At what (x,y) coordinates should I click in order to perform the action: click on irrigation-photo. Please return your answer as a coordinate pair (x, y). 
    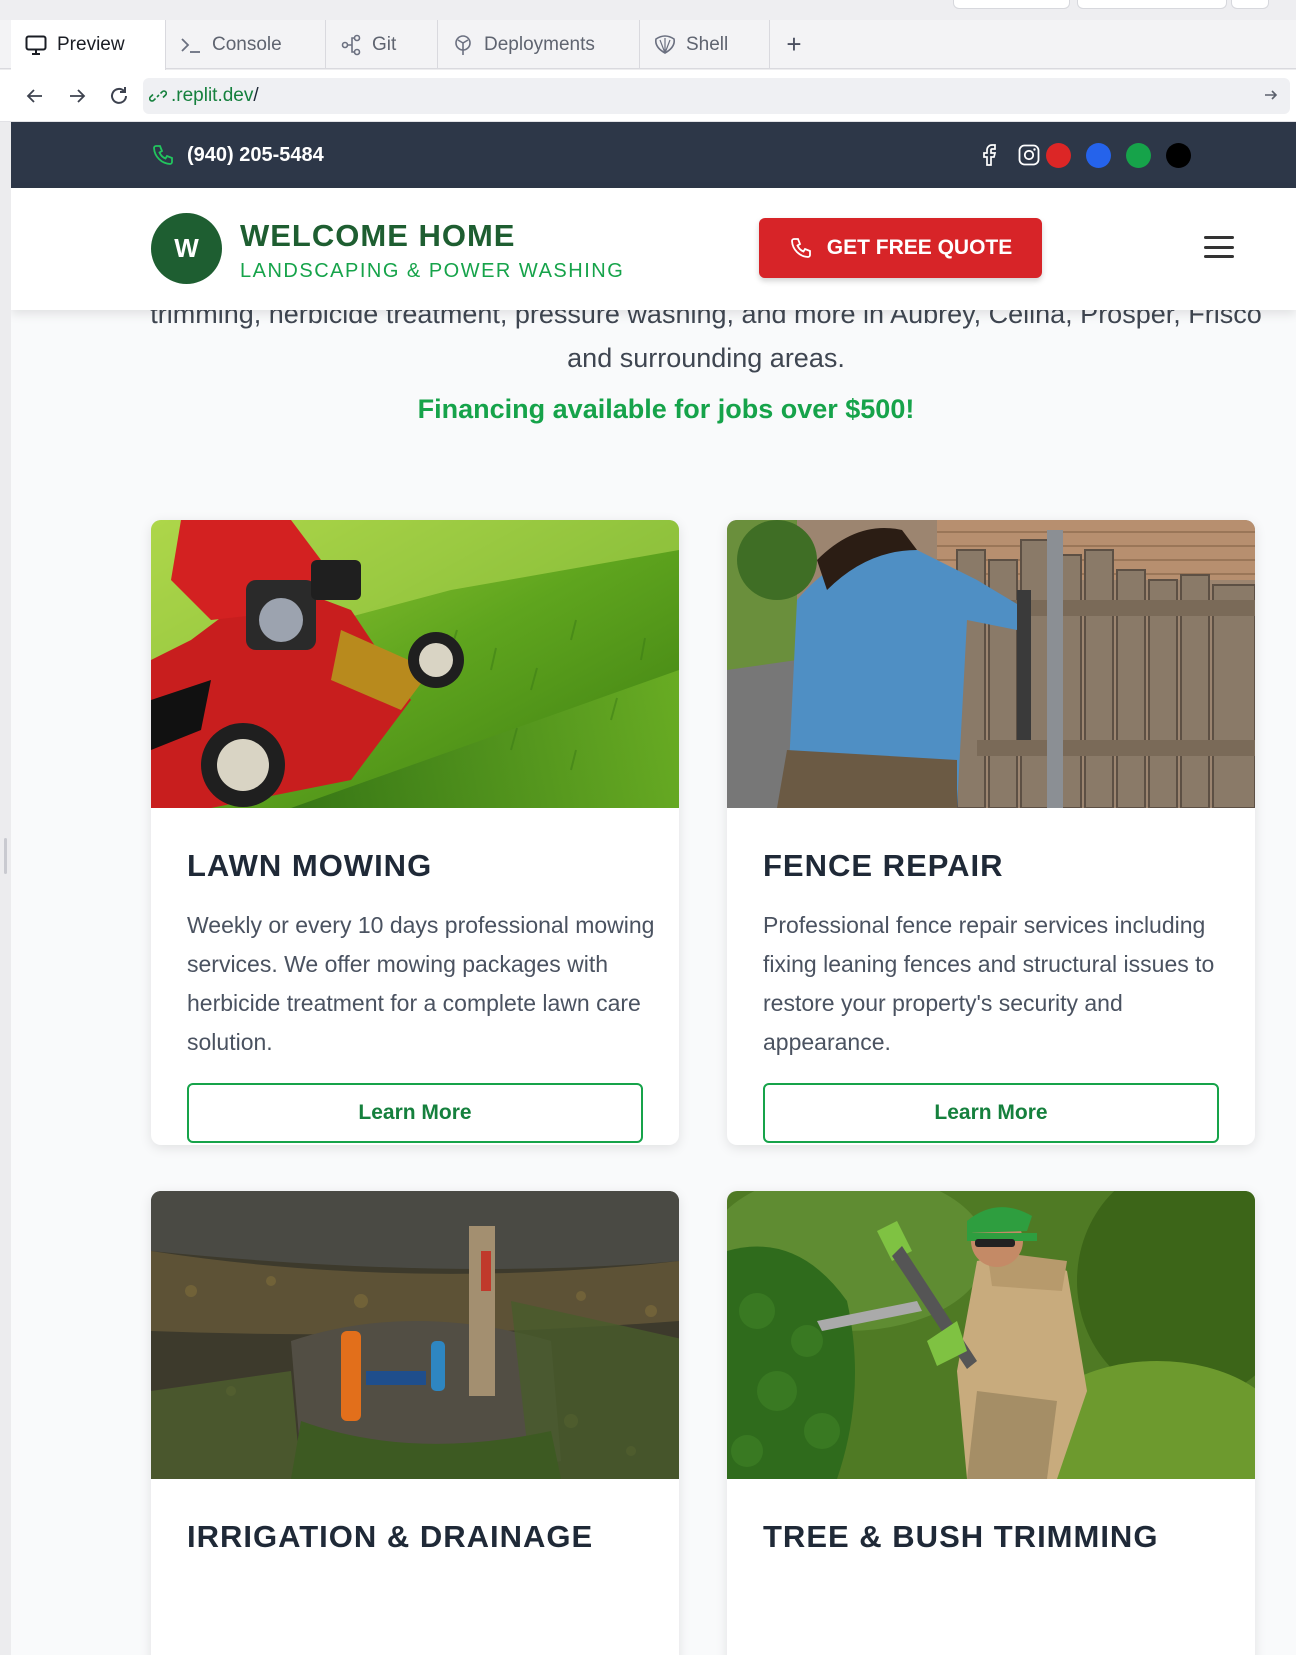
    Looking at the image, I should click on (415, 1335).